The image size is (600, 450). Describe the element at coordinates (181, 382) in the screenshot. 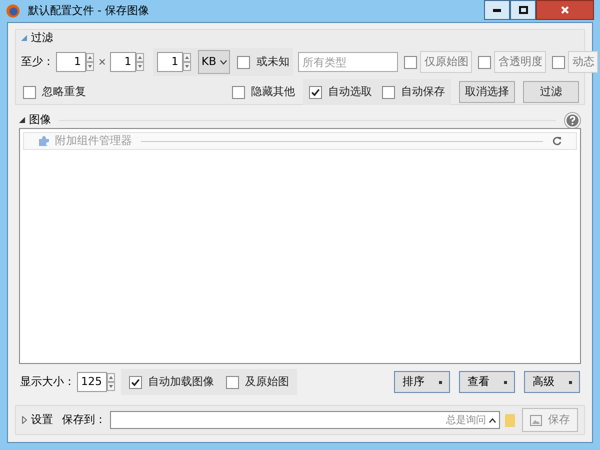

I see `checkbox-label: 自动加载图像` at that location.